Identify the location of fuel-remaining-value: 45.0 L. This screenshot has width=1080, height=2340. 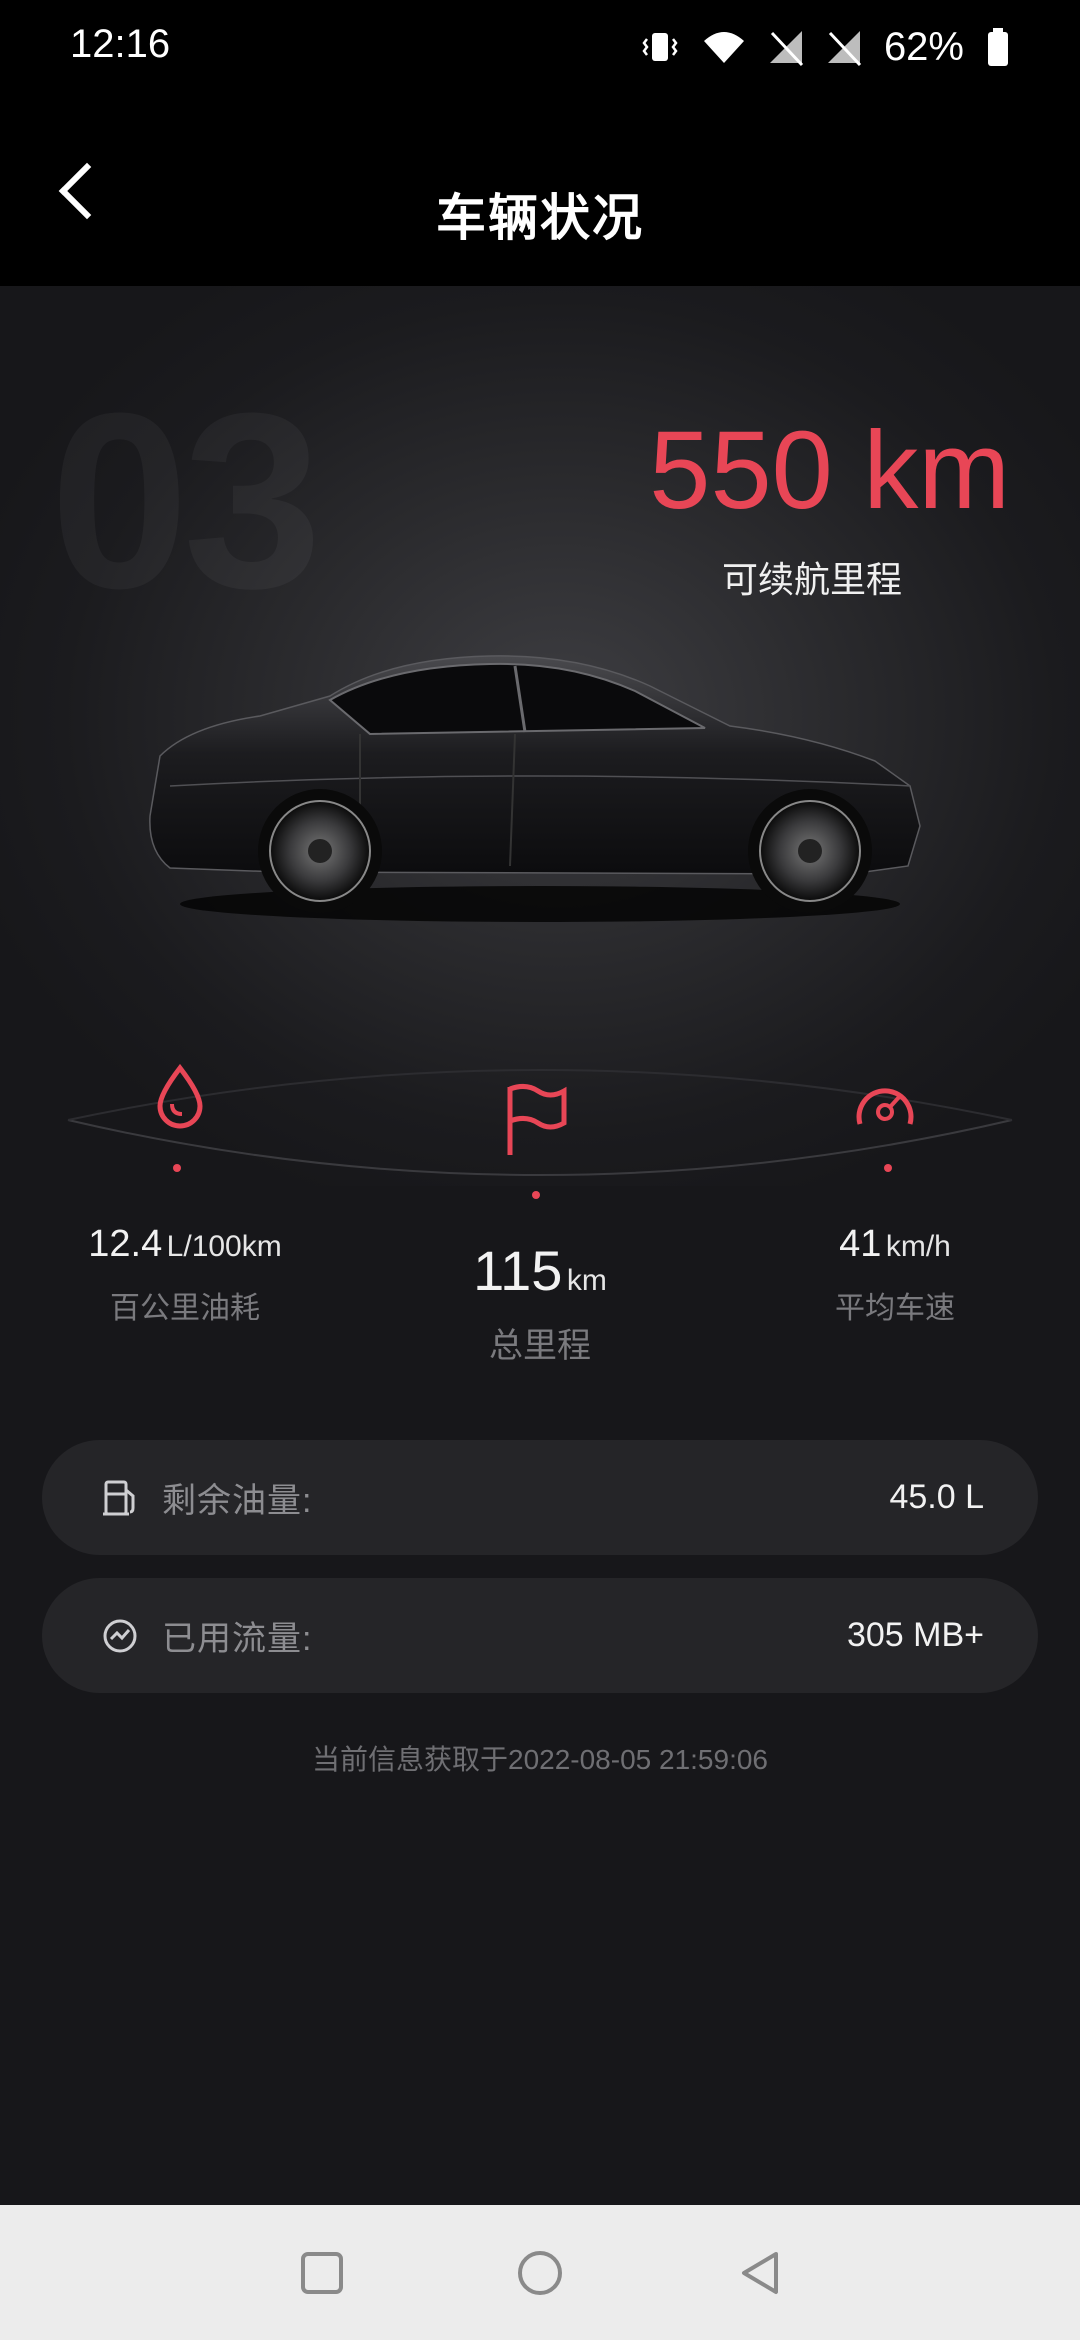
(936, 1497).